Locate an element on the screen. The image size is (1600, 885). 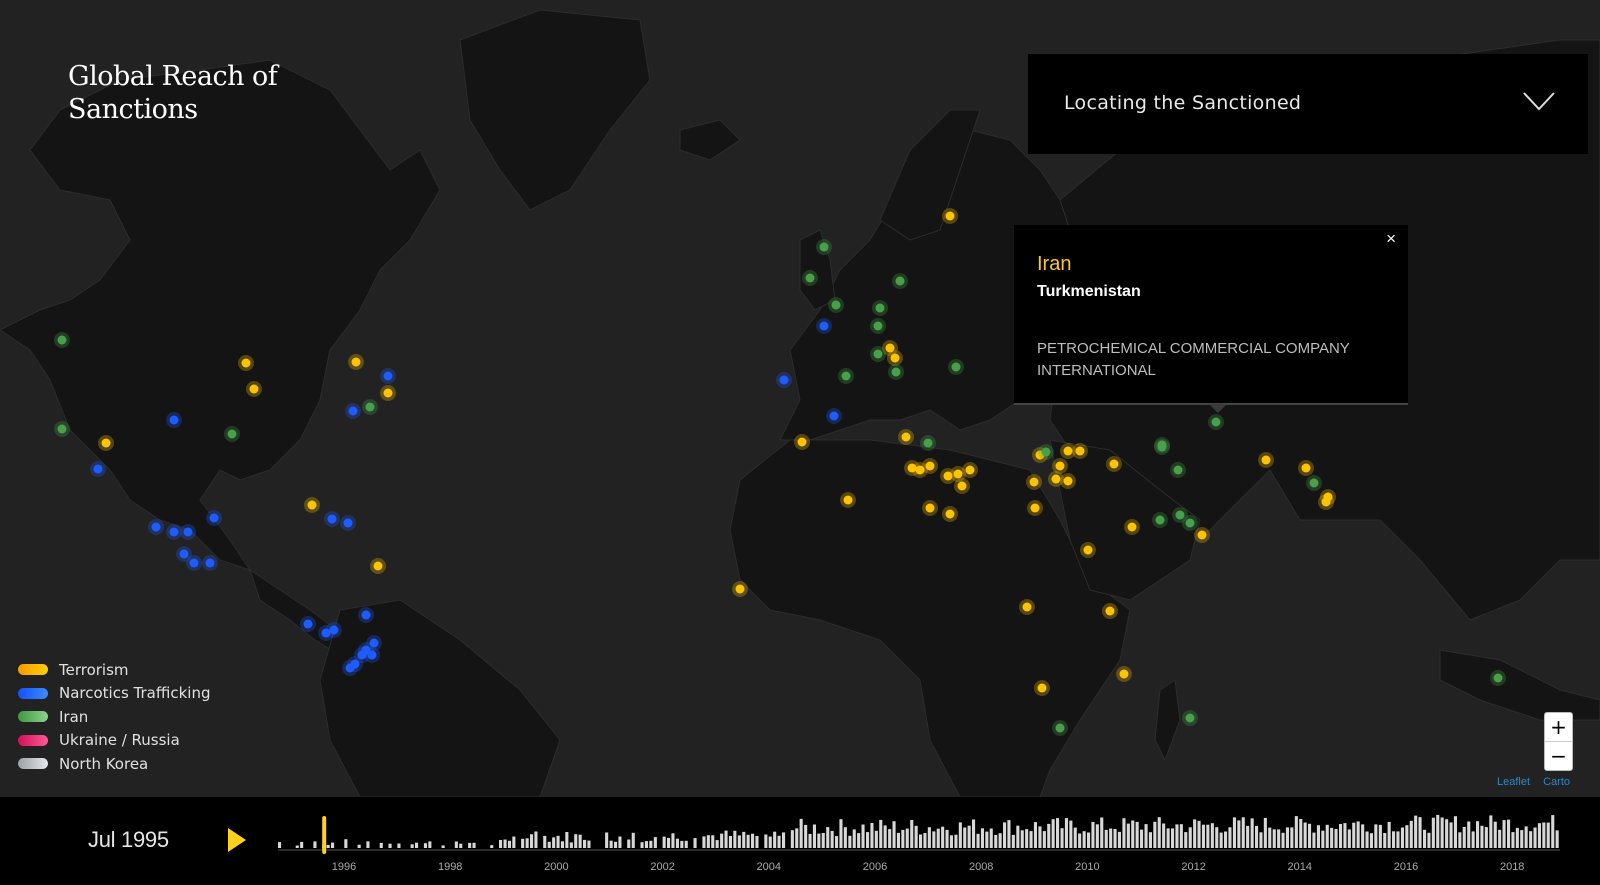
zoom-out-button: − is located at coordinates (1558, 756).